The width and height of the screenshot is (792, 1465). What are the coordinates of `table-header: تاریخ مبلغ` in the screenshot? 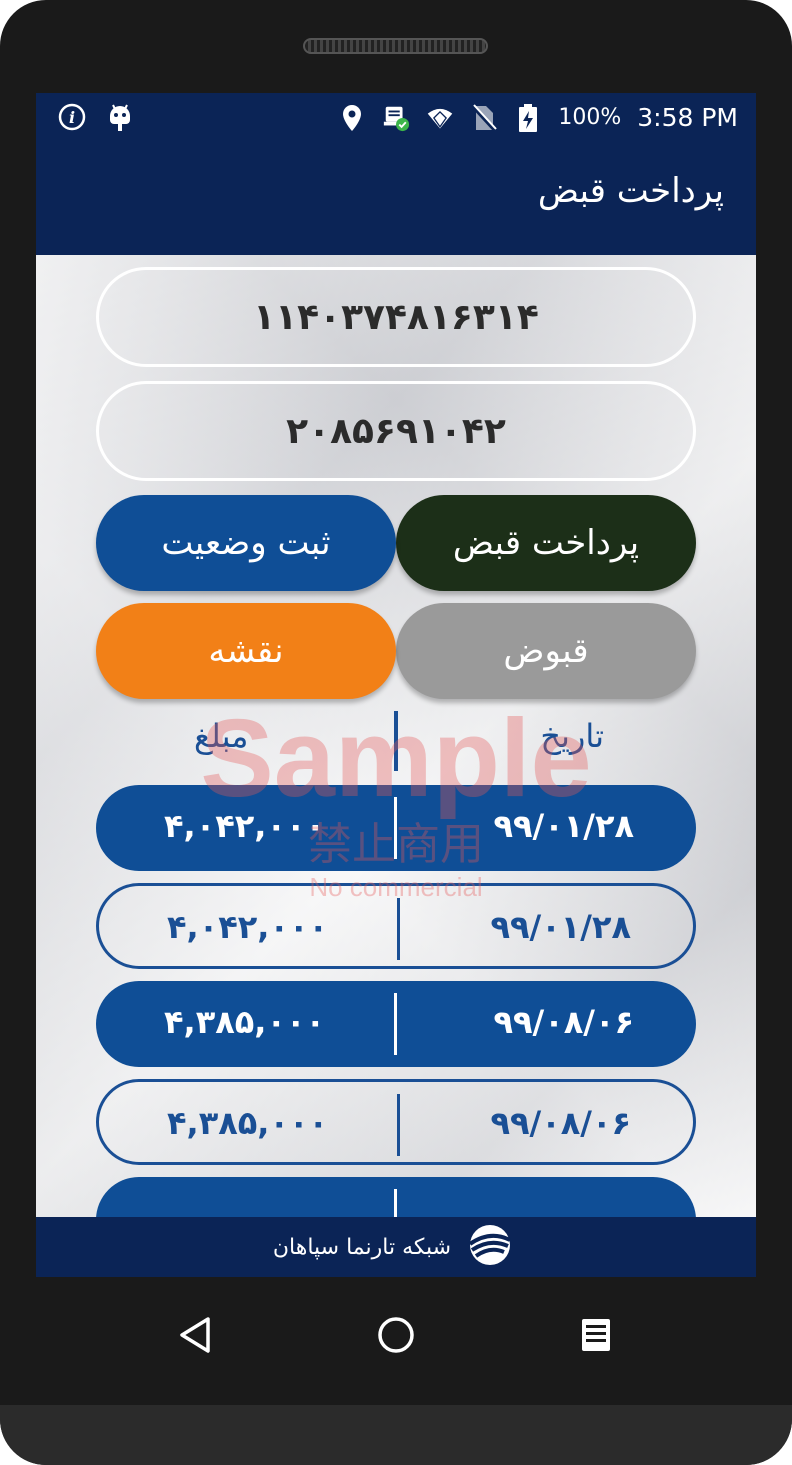 It's located at (396, 741).